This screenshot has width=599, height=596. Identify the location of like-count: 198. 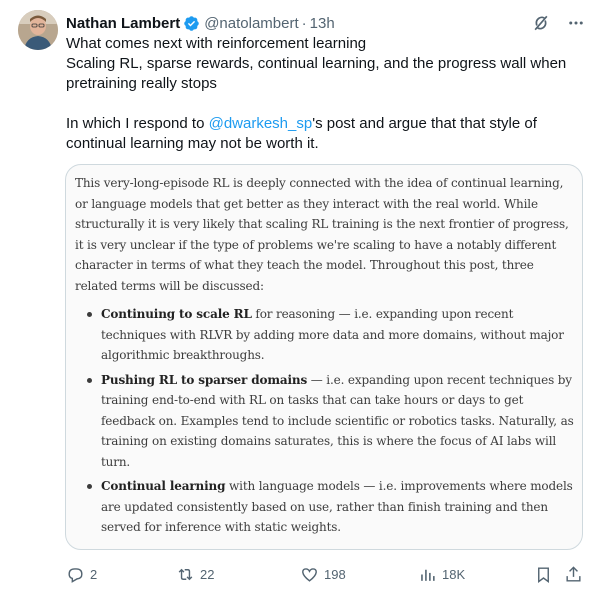
(335, 574).